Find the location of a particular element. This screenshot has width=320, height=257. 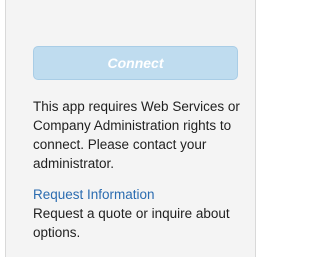

connect-button: Connect is located at coordinates (135, 63).